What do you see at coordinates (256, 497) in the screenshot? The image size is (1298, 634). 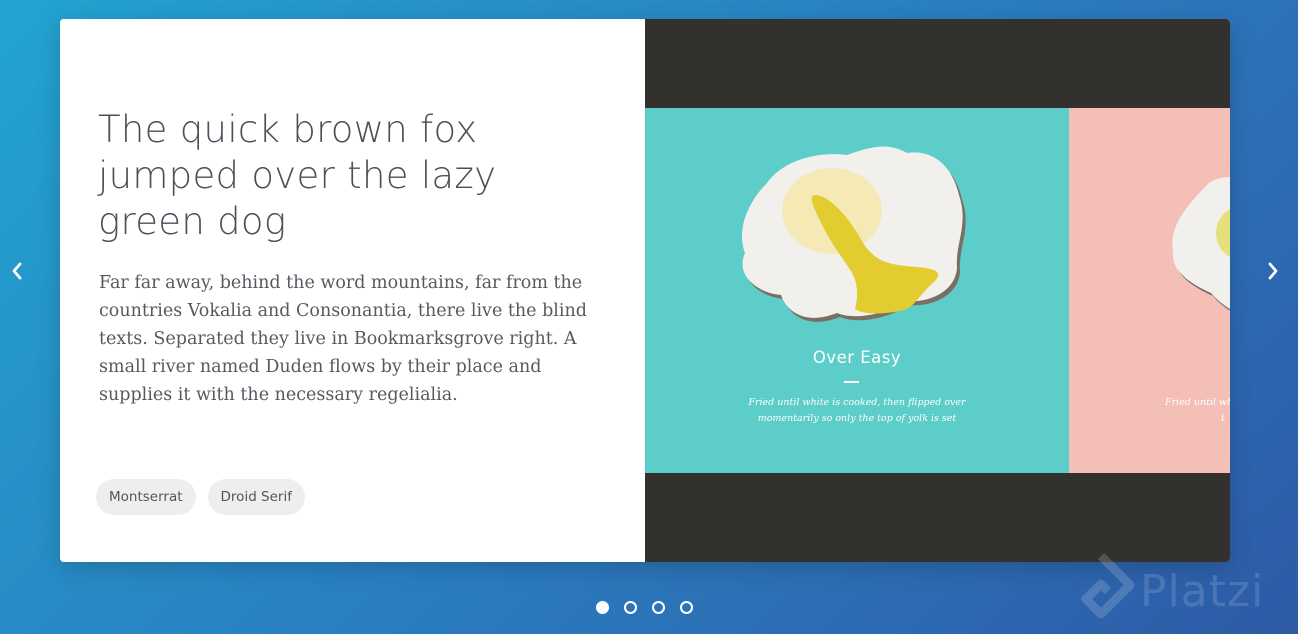 I see `tag-droid-serif: Droid Serif` at bounding box center [256, 497].